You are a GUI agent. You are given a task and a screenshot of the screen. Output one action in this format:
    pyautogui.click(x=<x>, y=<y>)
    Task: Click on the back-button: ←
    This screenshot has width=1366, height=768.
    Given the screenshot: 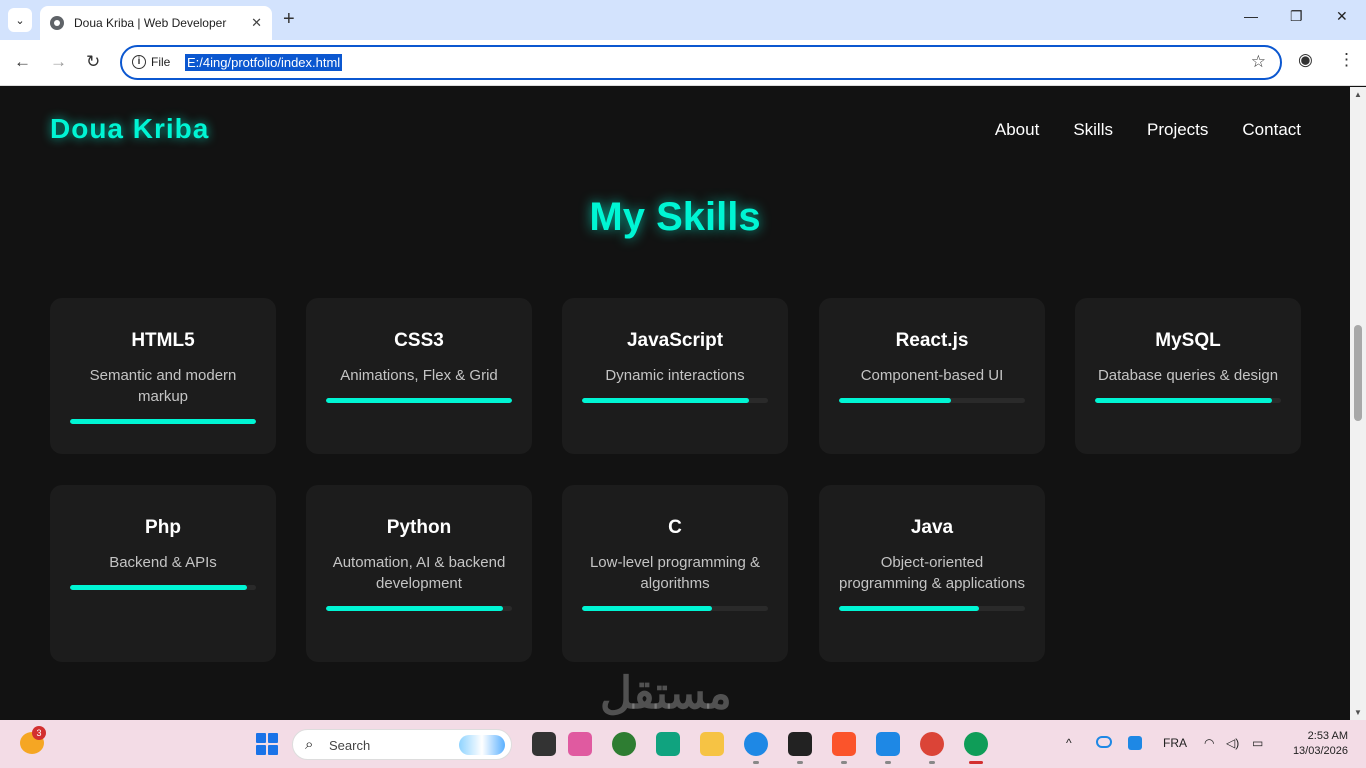 What is the action you would take?
    pyautogui.click(x=22, y=62)
    